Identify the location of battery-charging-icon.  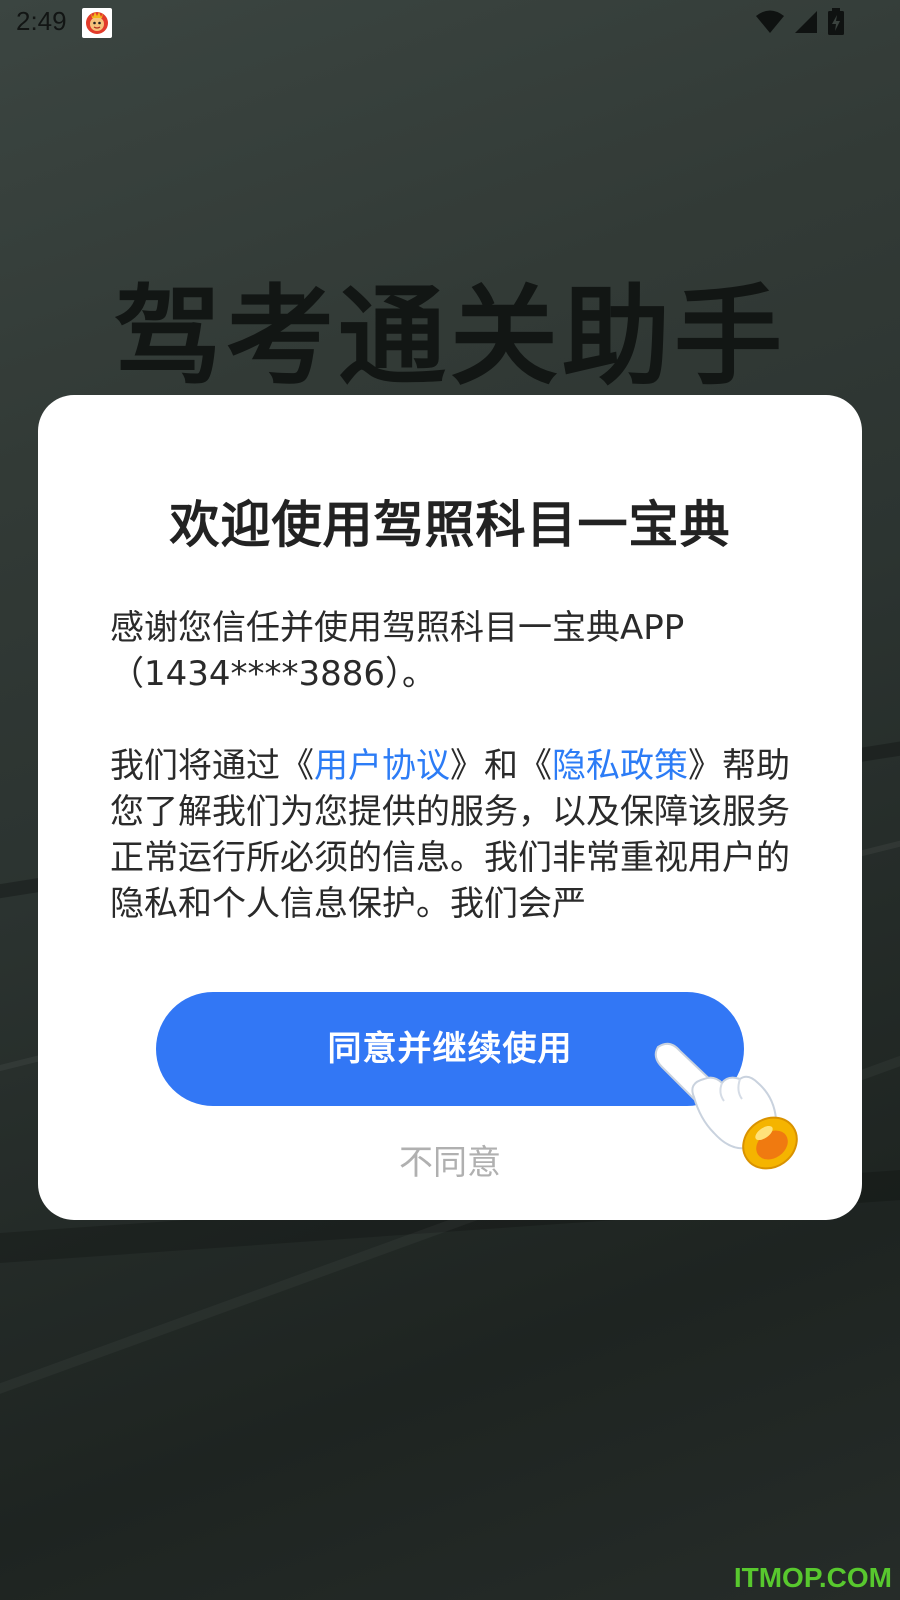
(836, 24).